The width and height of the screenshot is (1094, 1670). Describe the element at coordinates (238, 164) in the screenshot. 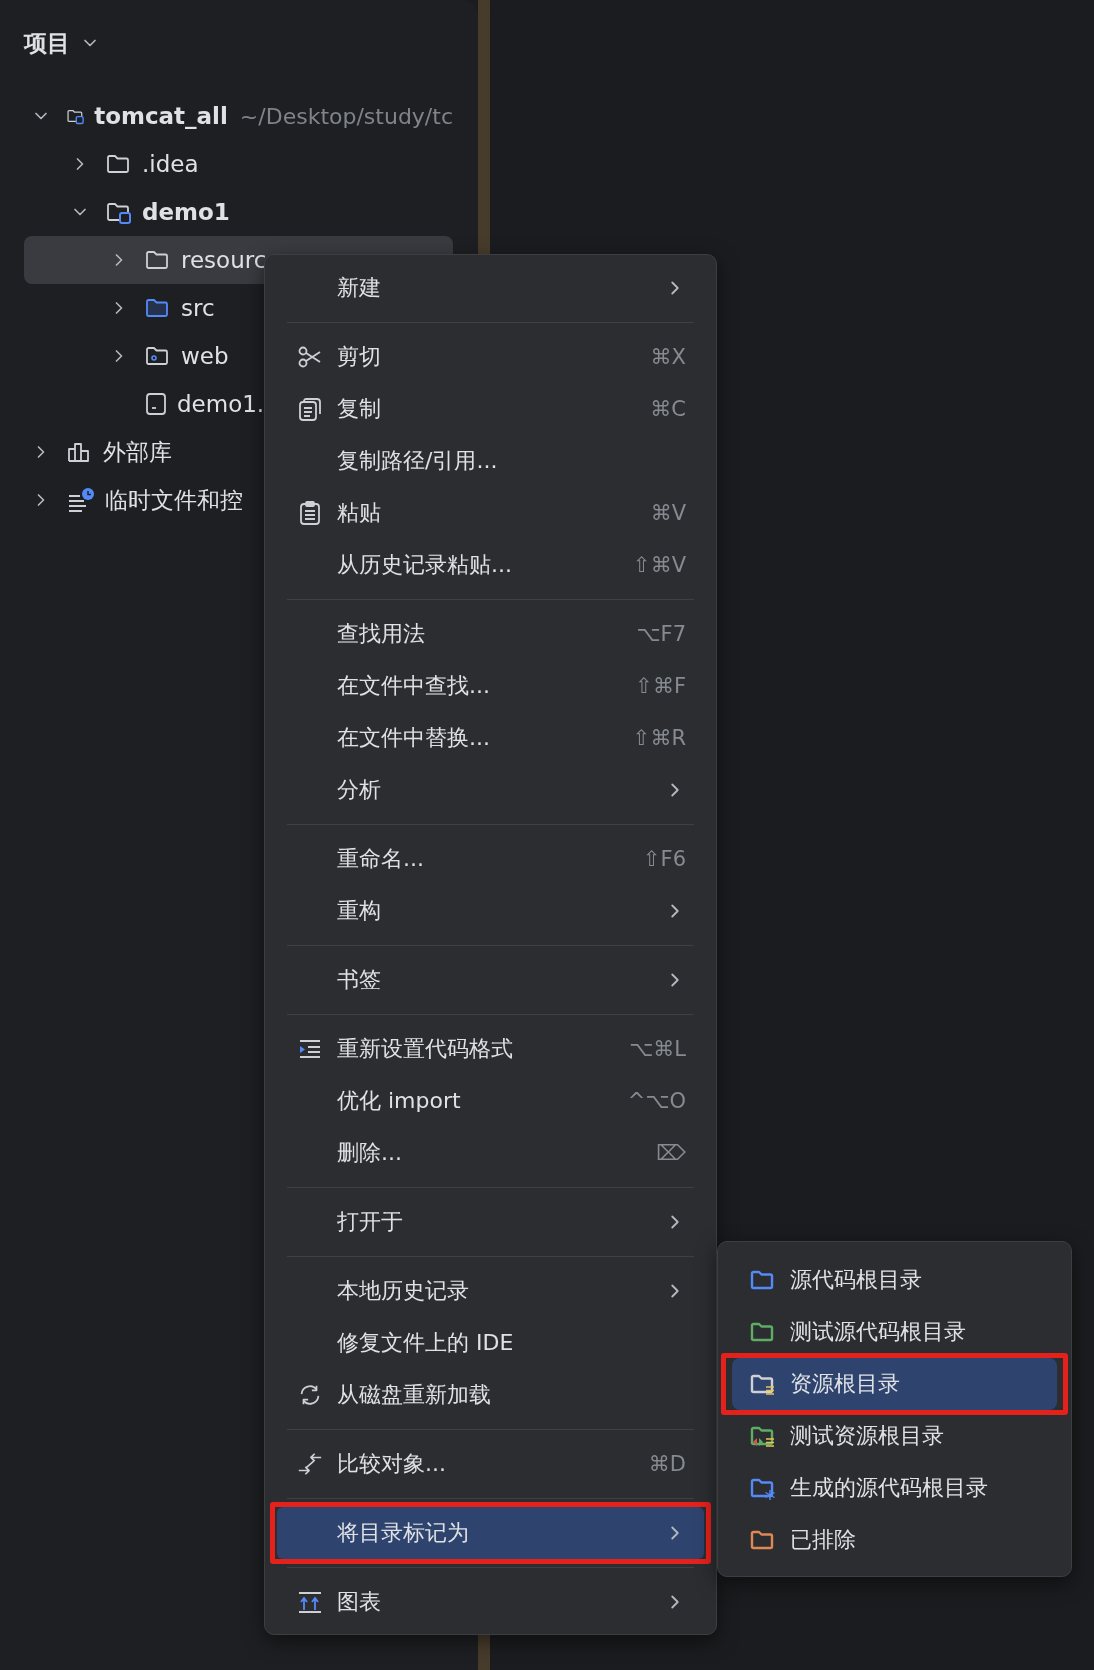

I see `tree-row: .idea` at that location.